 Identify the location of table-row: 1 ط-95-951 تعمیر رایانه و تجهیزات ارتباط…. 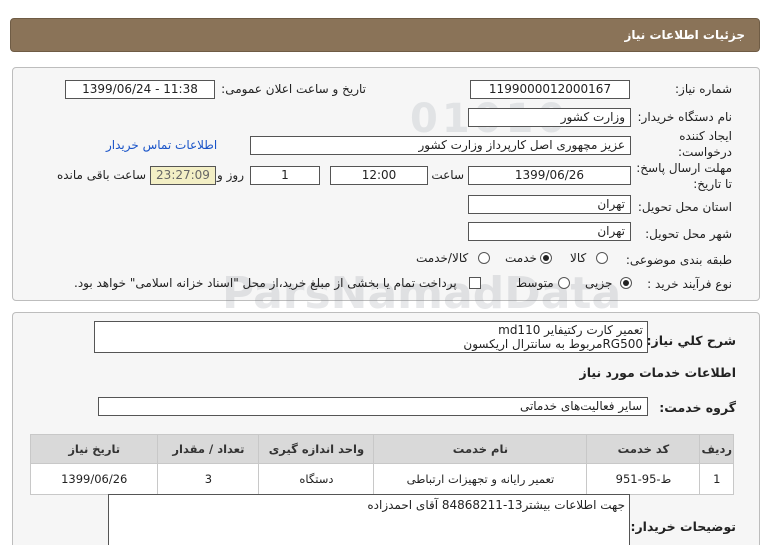
(381, 479).